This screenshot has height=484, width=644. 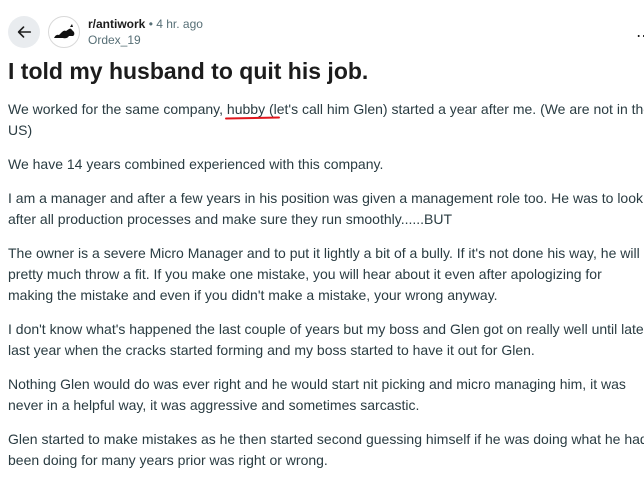 I want to click on subreddit-avatar, so click(x=64, y=32).